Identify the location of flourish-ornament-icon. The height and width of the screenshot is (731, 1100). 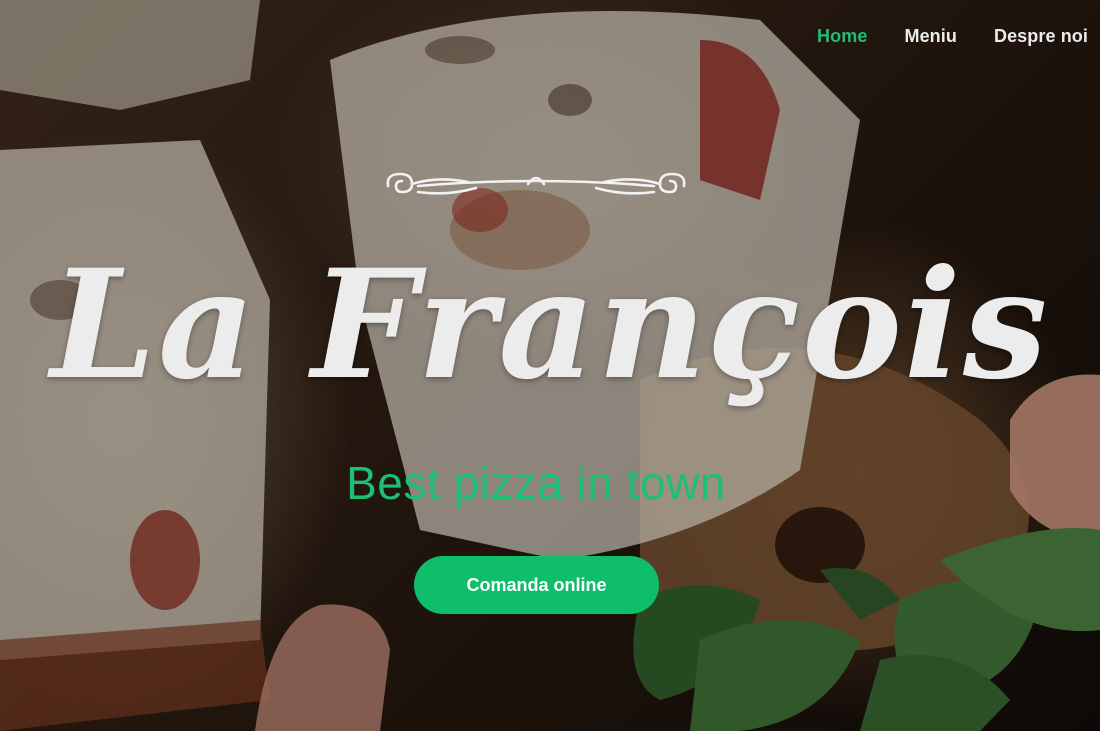
(536, 183).